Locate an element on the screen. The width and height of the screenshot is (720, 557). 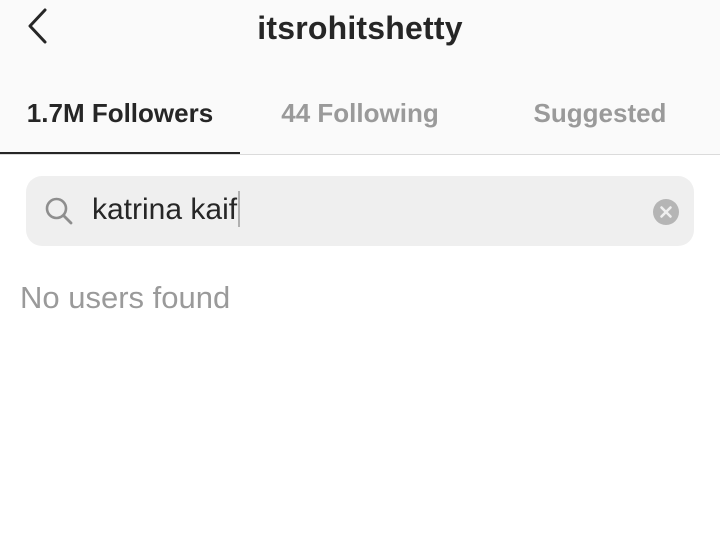
header: itsrohitshetty is located at coordinates (360, 32).